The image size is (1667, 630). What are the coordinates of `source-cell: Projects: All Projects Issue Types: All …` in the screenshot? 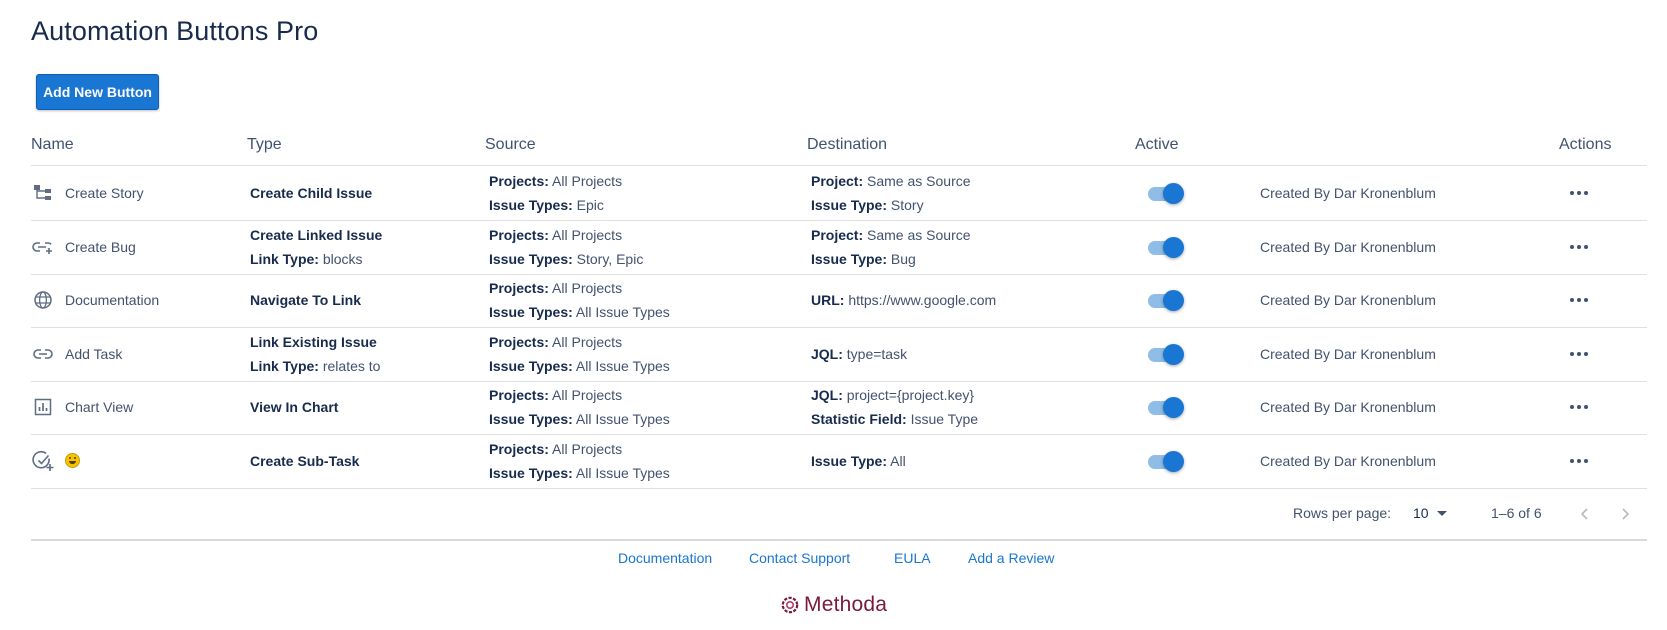 It's located at (644, 300).